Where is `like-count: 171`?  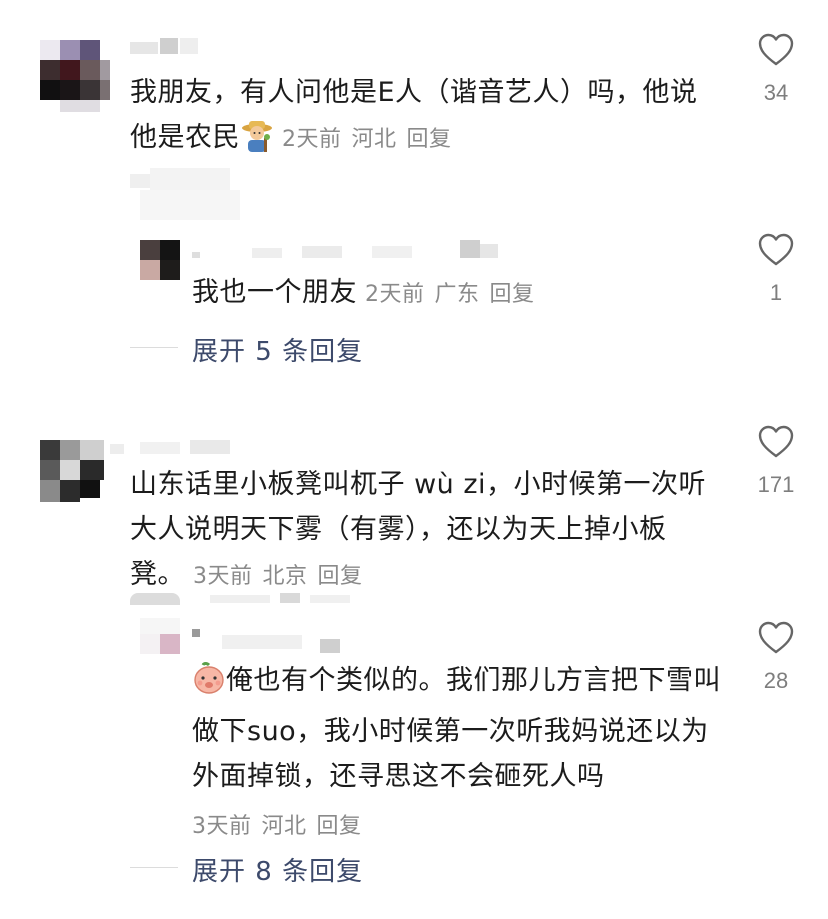 like-count: 171 is located at coordinates (776, 484).